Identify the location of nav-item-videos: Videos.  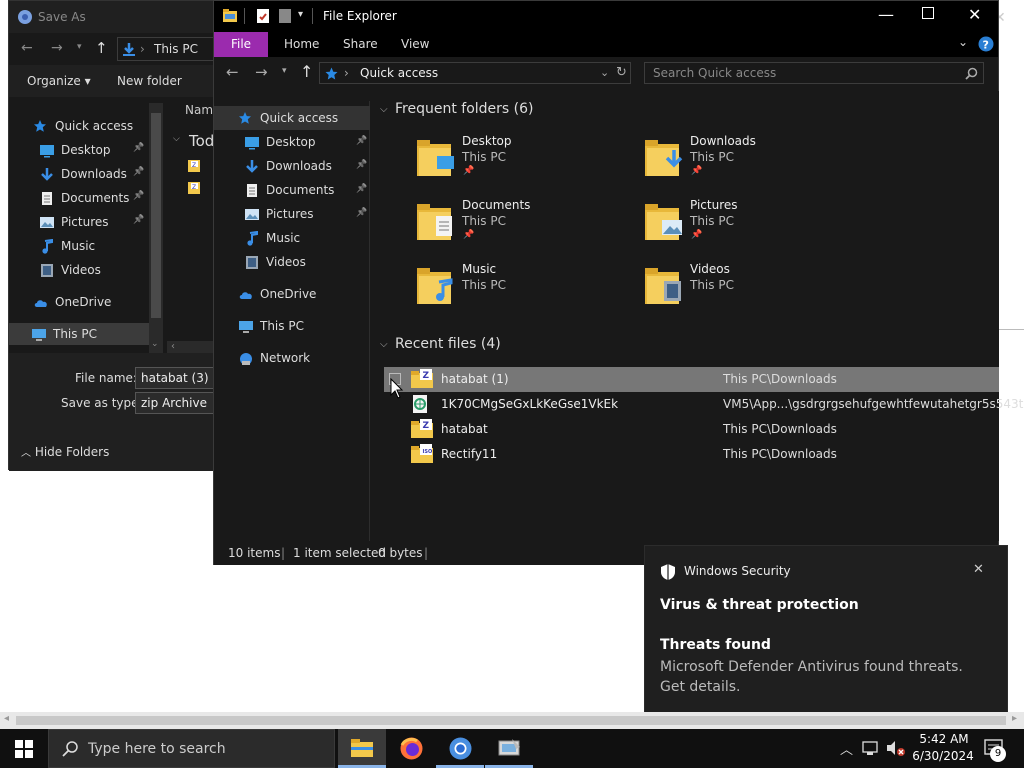
(275, 262).